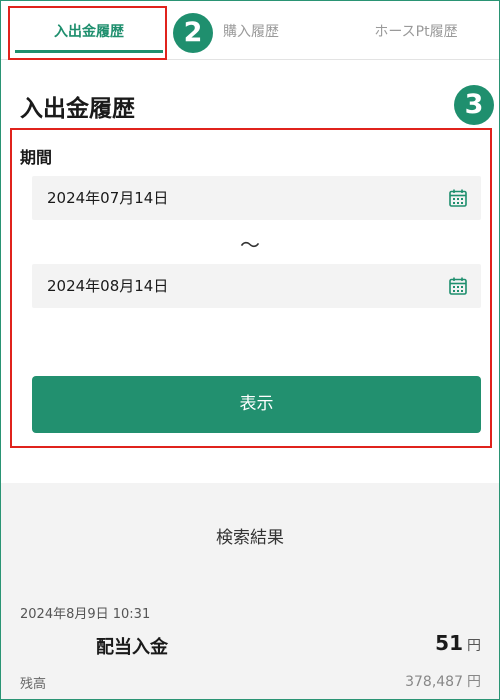 This screenshot has height=700, width=500. Describe the element at coordinates (250, 538) in the screenshot. I see `results-title: 検索結果` at that location.